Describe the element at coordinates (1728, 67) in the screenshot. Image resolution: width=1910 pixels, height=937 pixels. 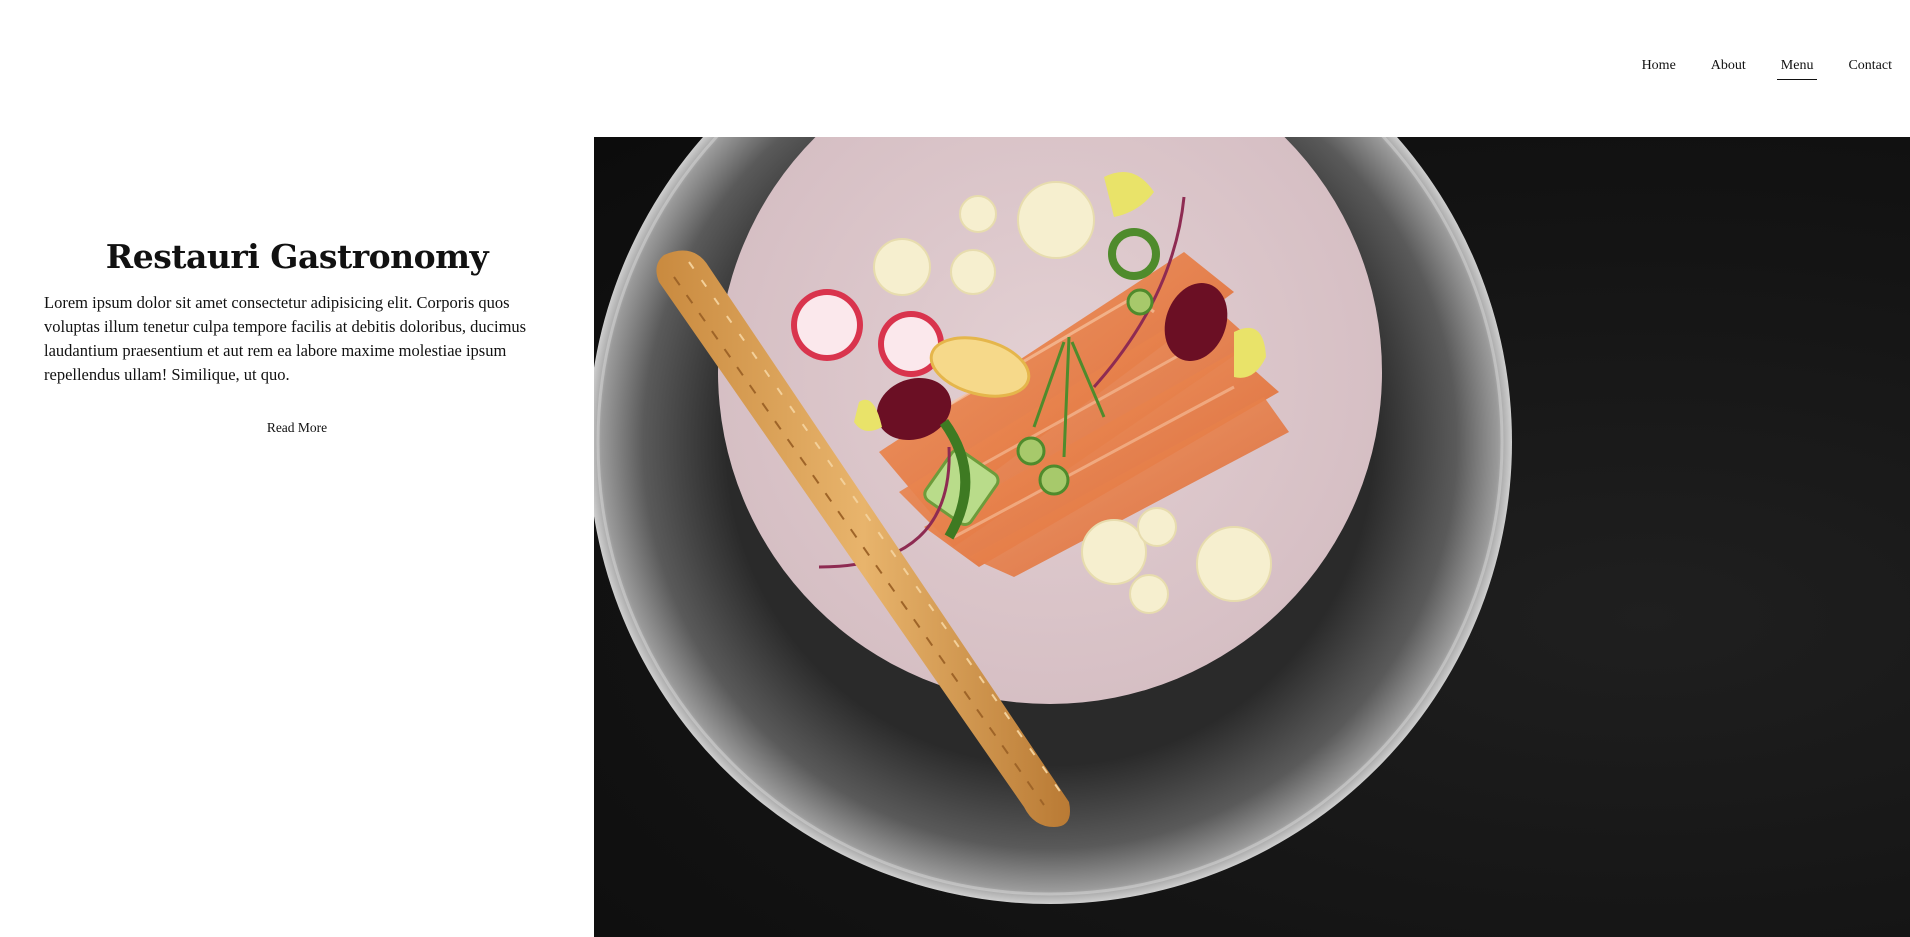
I see `nav-item-about: About` at that location.